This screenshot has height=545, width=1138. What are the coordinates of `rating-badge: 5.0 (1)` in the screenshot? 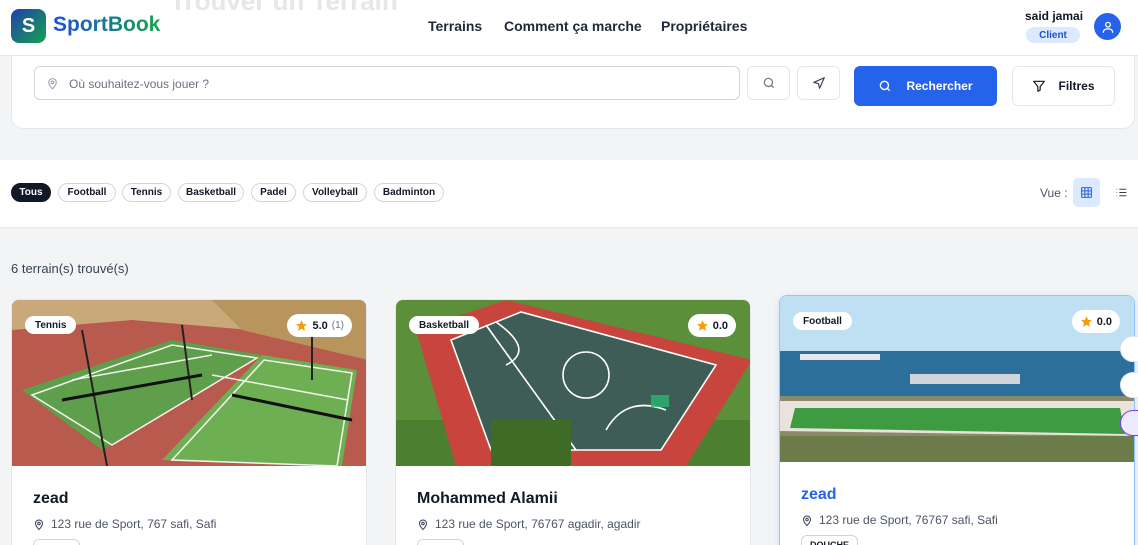 It's located at (319, 325).